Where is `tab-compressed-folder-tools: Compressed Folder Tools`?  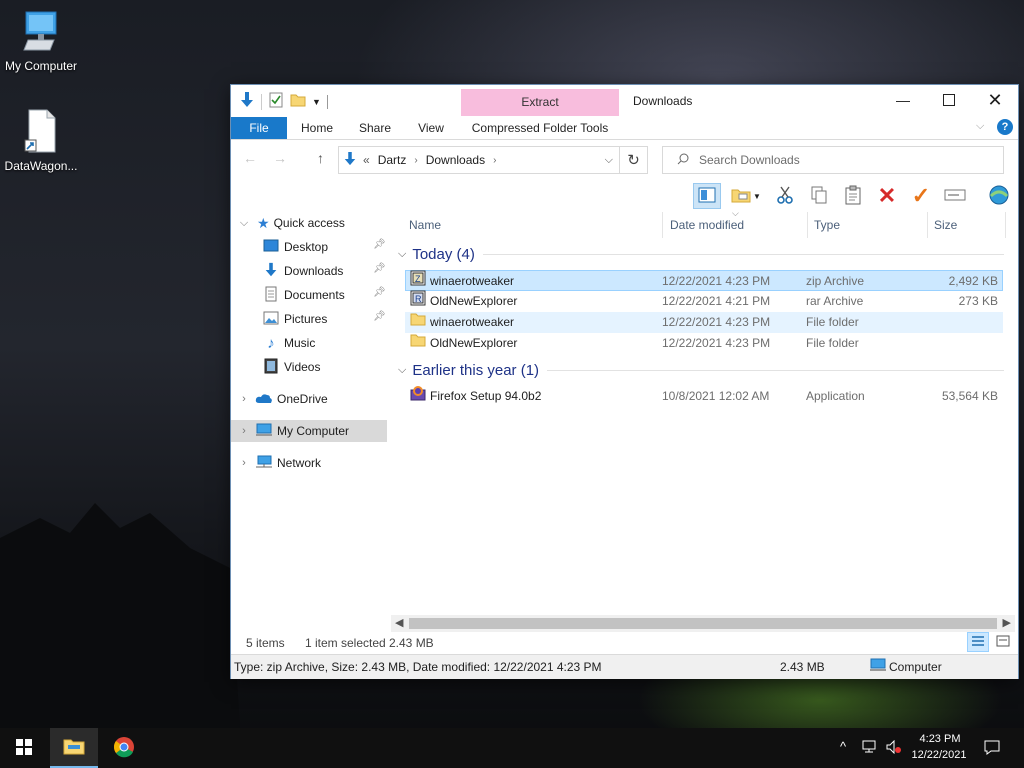
tab-compressed-folder-tools: Compressed Folder Tools is located at coordinates (540, 128).